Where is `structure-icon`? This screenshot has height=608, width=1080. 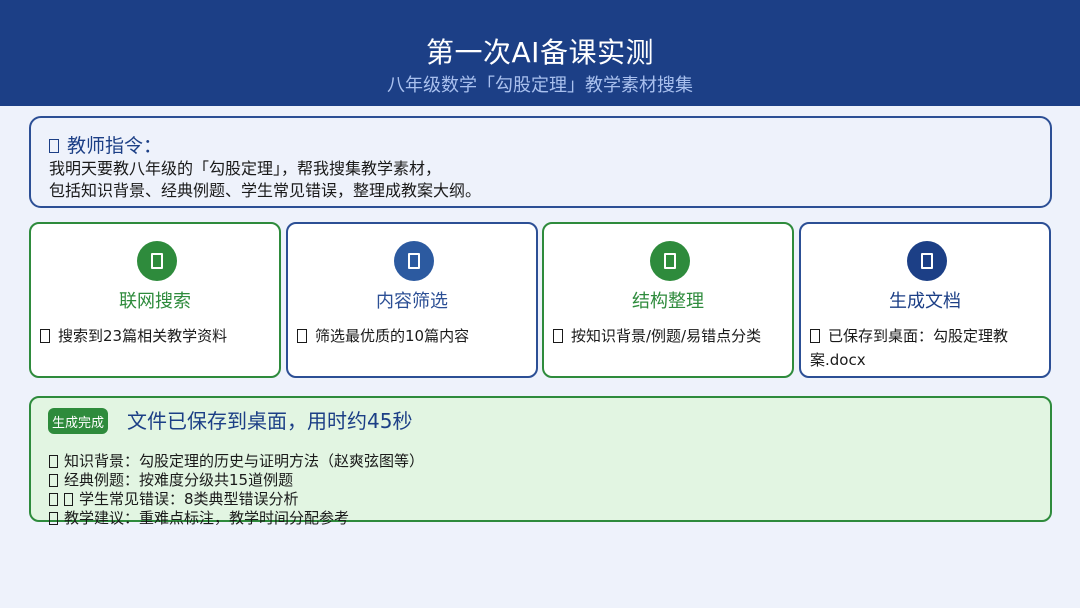
structure-icon is located at coordinates (670, 261).